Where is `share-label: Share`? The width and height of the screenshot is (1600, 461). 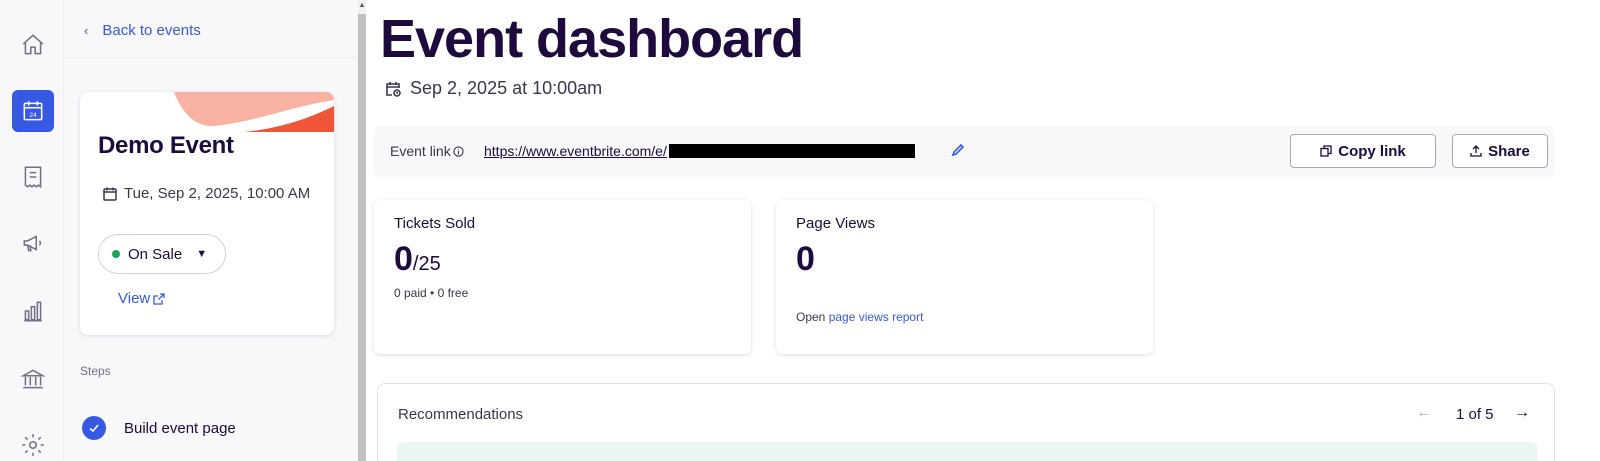 share-label: Share is located at coordinates (1509, 151).